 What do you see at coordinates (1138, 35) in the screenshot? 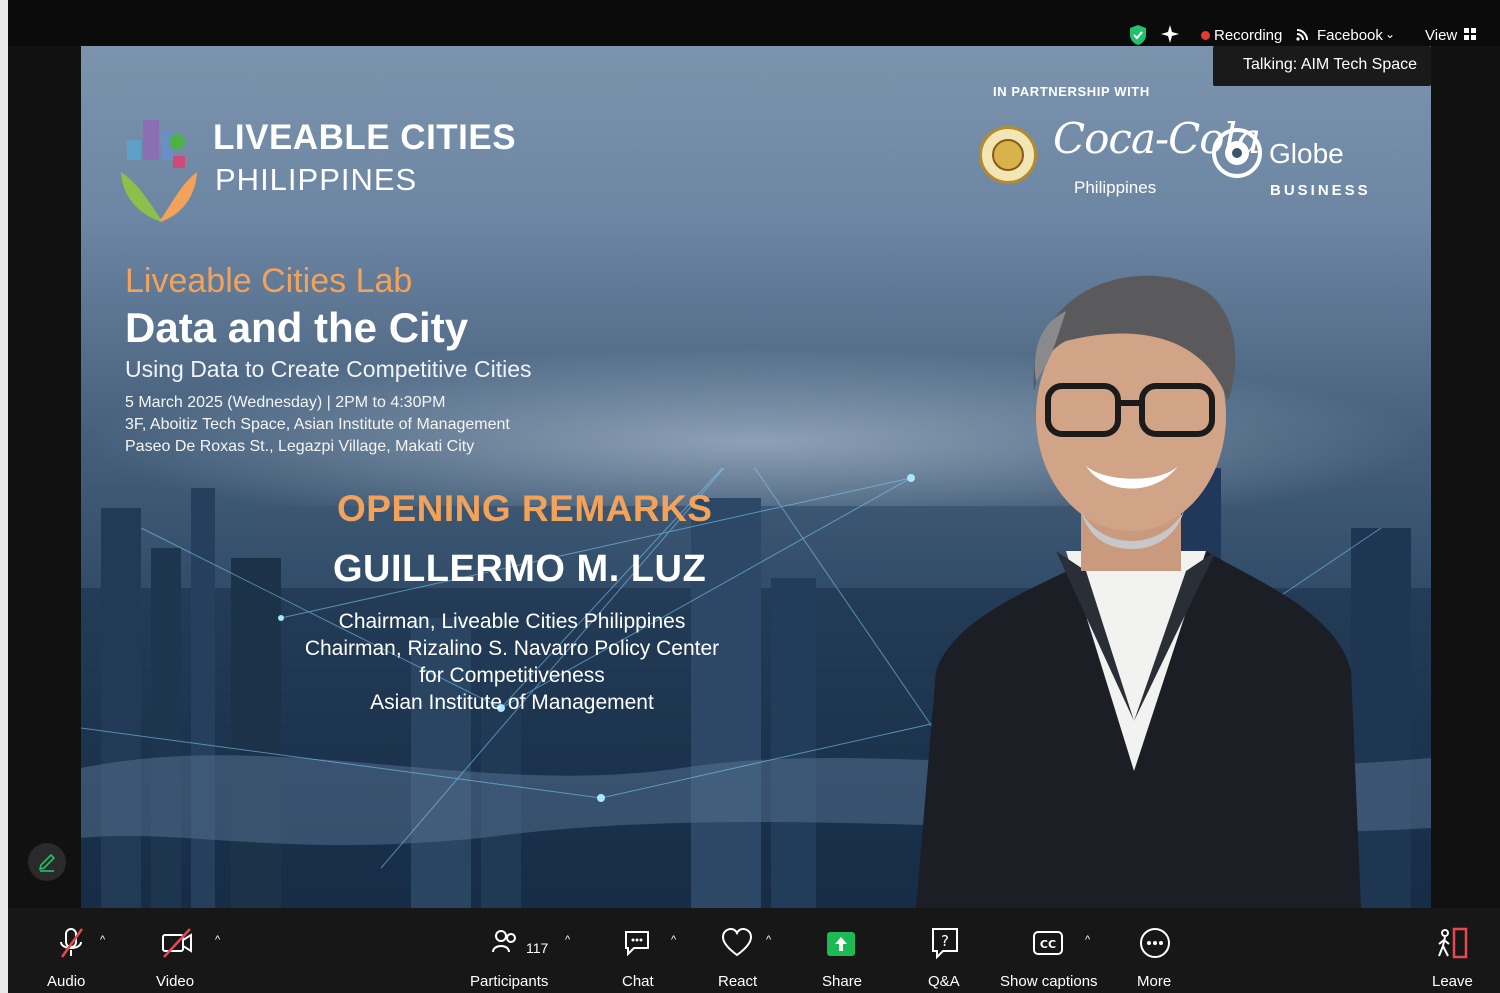
I see `security-shield-icon` at bounding box center [1138, 35].